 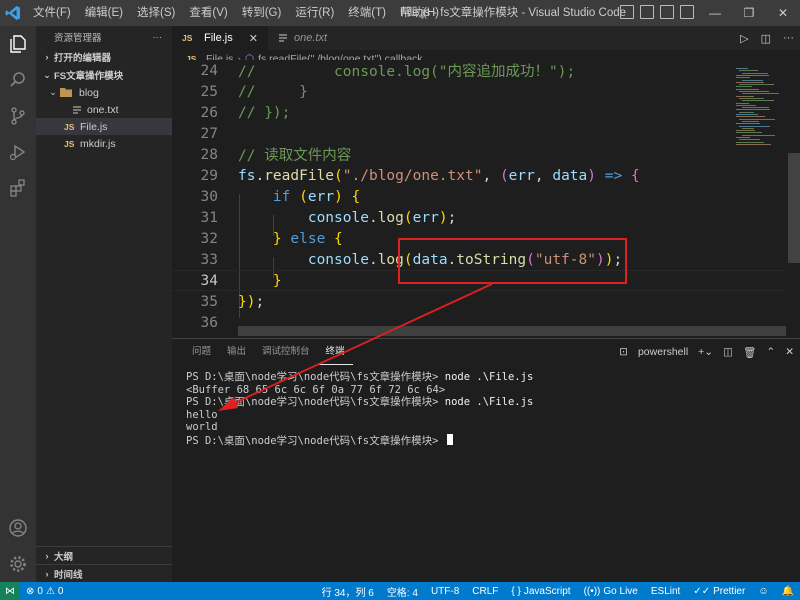 What do you see at coordinates (209, 217) in the screenshot?
I see `line-number: 31` at bounding box center [209, 217].